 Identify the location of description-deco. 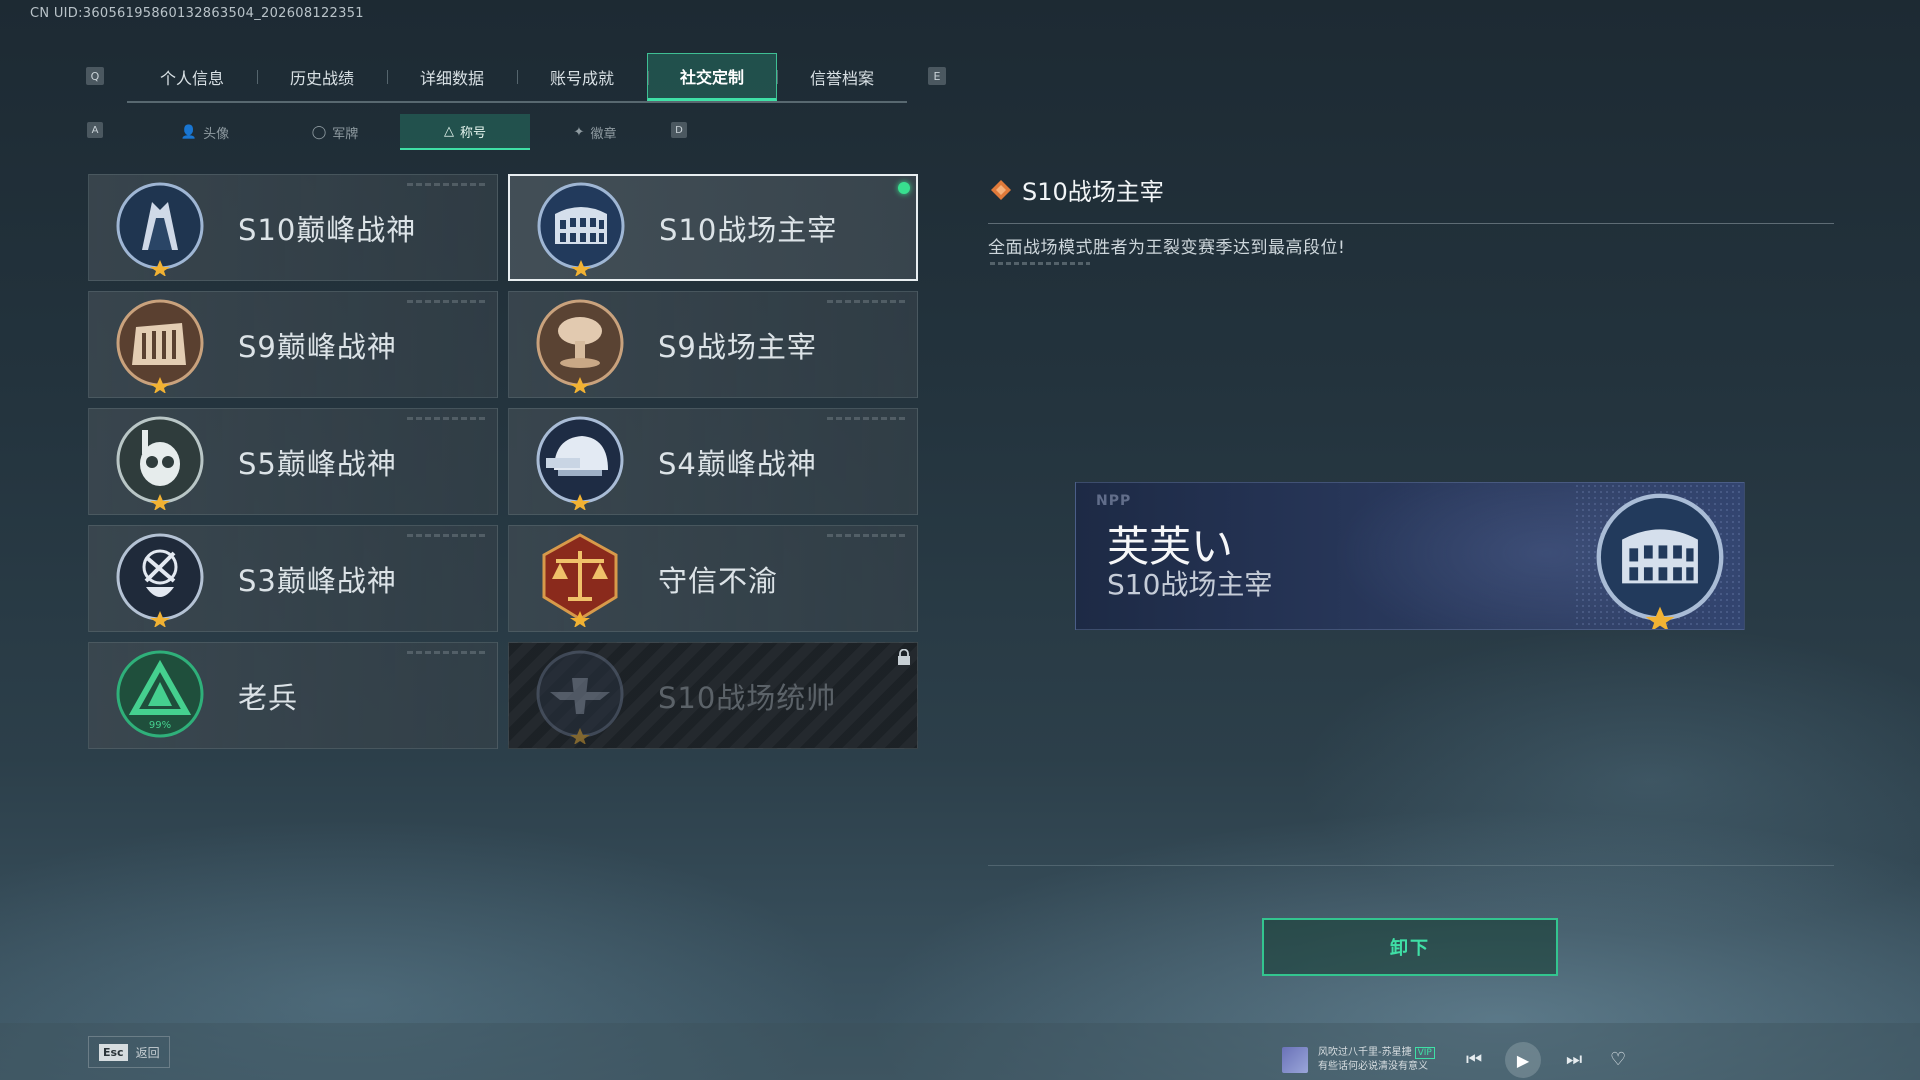
(1040, 263).